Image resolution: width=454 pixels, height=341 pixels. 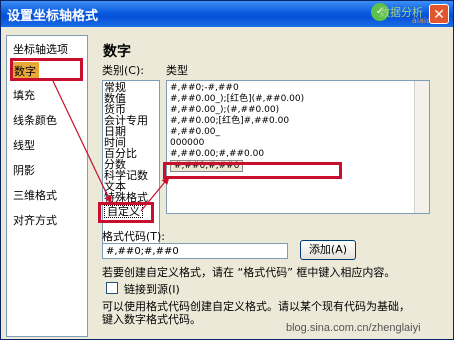 I want to click on sidebar-item-line-style: 线型, so click(x=24, y=145).